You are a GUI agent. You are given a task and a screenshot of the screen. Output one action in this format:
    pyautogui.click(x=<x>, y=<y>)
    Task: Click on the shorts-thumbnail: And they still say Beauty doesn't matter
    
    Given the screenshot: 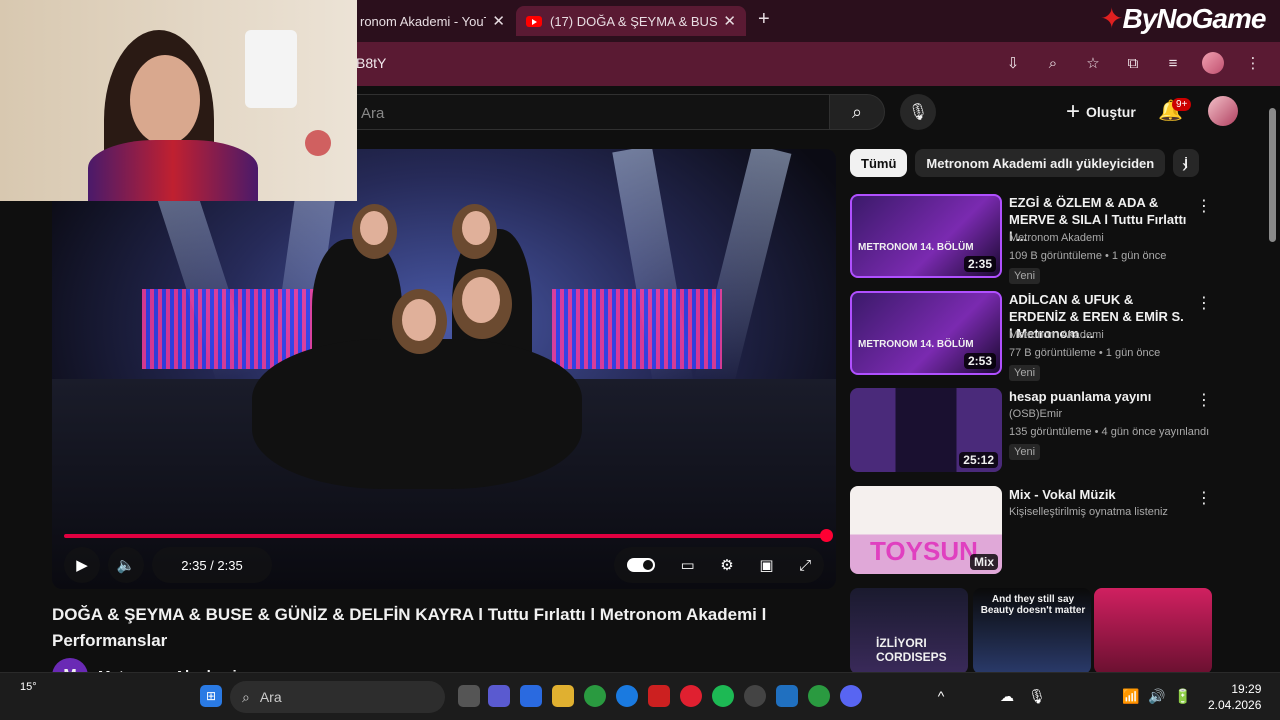 What is the action you would take?
    pyautogui.click(x=1032, y=631)
    